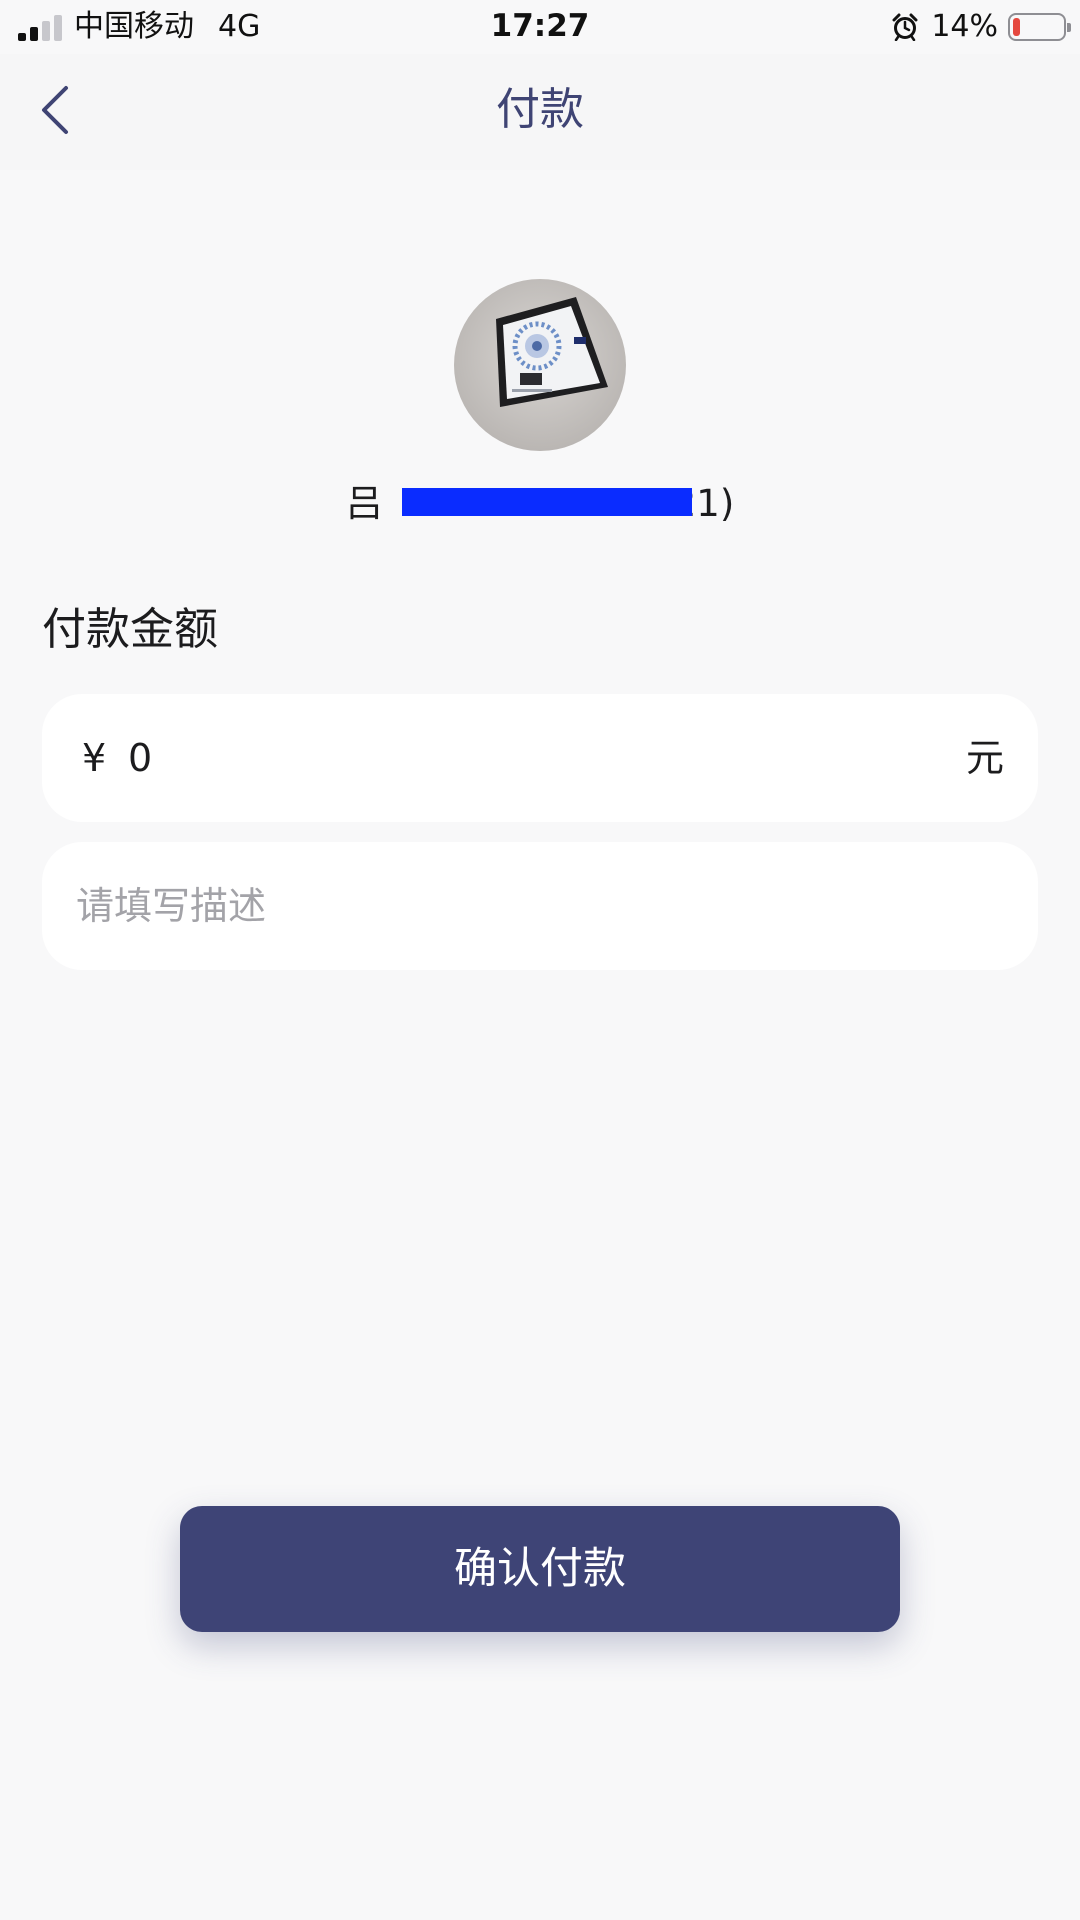 The height and width of the screenshot is (1920, 1080). Describe the element at coordinates (130, 629) in the screenshot. I see `amount-section-label: 付款金额` at that location.